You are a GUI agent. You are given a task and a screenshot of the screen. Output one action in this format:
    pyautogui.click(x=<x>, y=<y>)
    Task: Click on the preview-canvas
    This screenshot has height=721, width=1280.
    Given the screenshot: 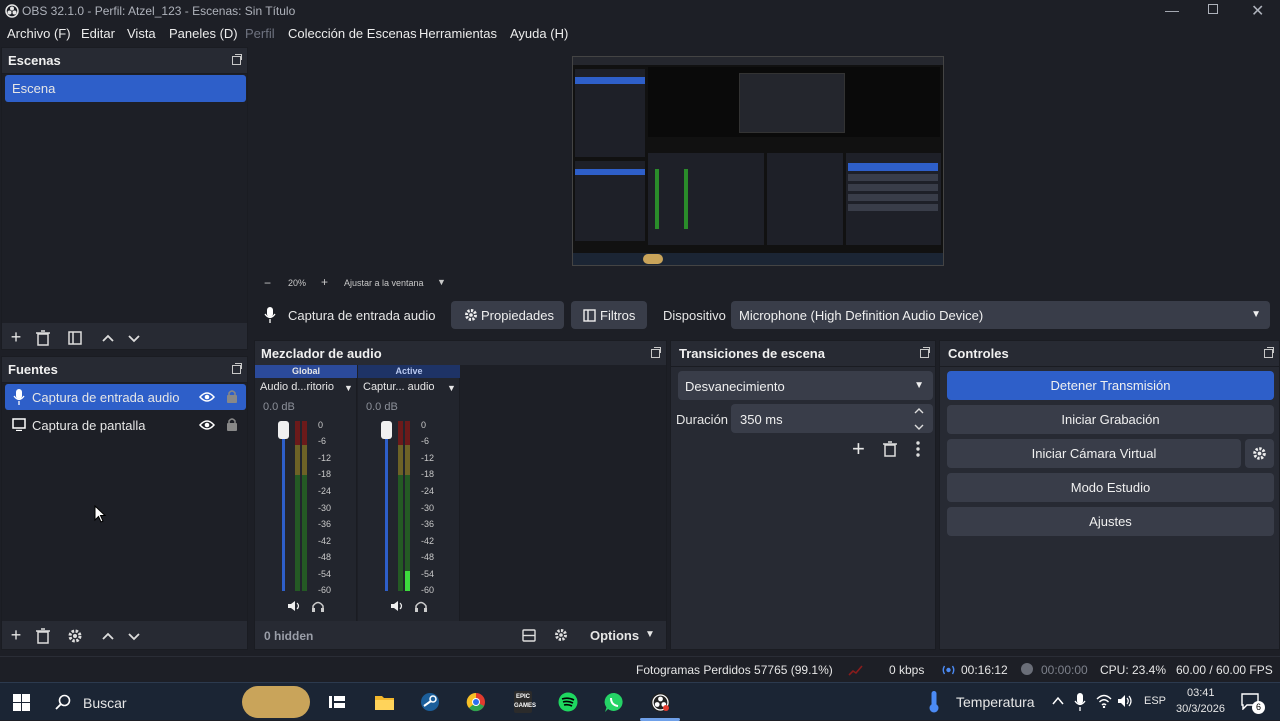 What is the action you would take?
    pyautogui.click(x=758, y=161)
    